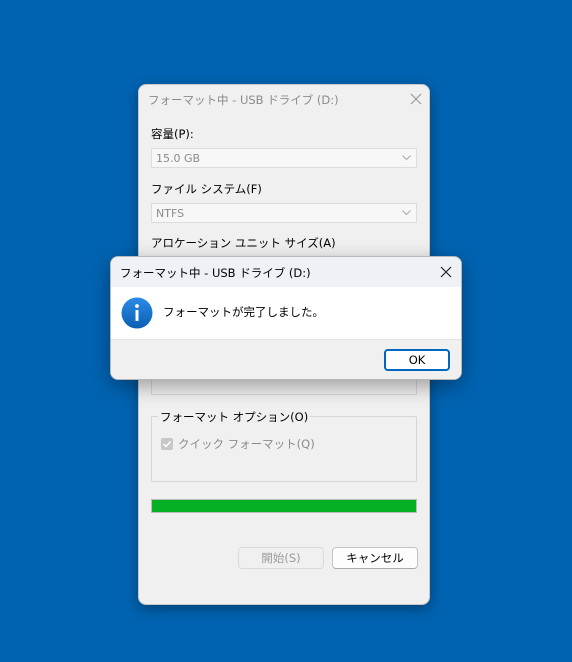 The image size is (572, 662). I want to click on filesystem-select: NTFS, so click(284, 213).